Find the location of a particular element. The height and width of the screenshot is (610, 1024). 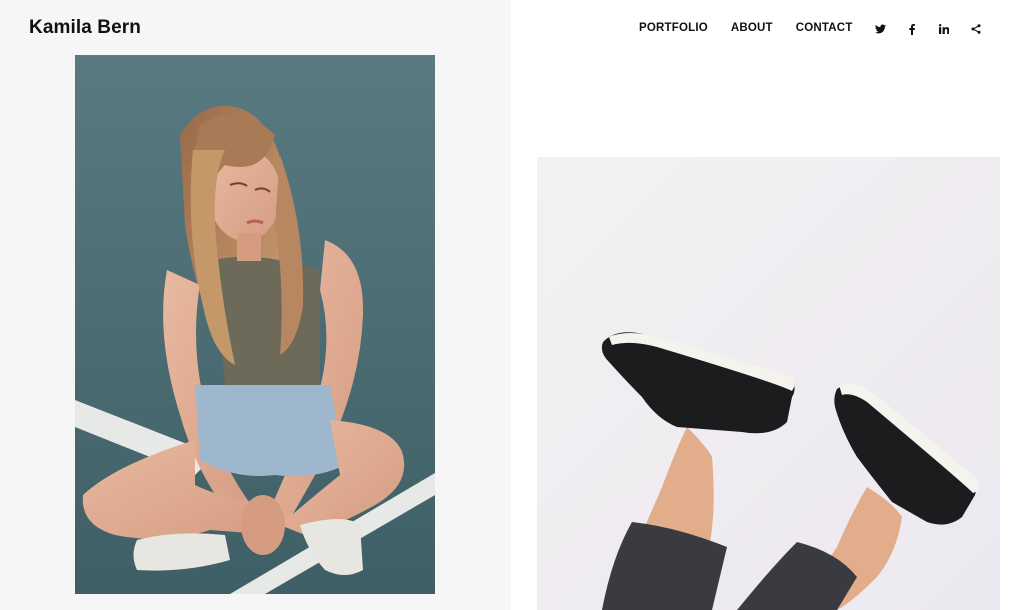

twitter-icon is located at coordinates (880, 29).